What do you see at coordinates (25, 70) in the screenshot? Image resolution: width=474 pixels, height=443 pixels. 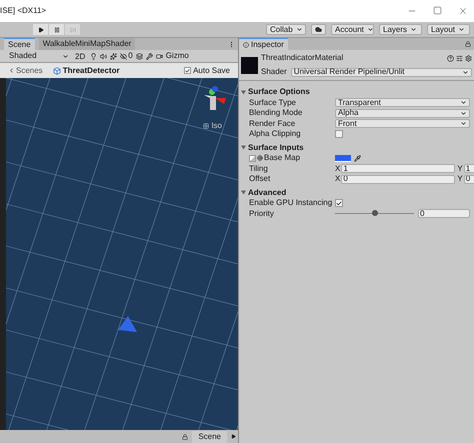 I see `scenes-link: Scenes` at bounding box center [25, 70].